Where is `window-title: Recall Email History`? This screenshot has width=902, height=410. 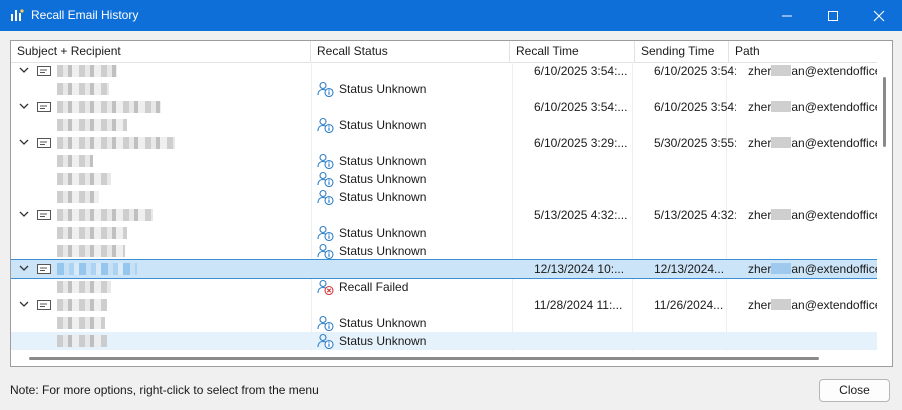
window-title: Recall Email History is located at coordinates (85, 15).